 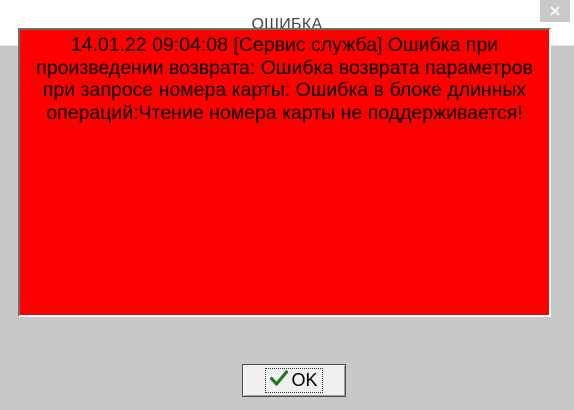 What do you see at coordinates (279, 380) in the screenshot?
I see `checkmark-icon` at bounding box center [279, 380].